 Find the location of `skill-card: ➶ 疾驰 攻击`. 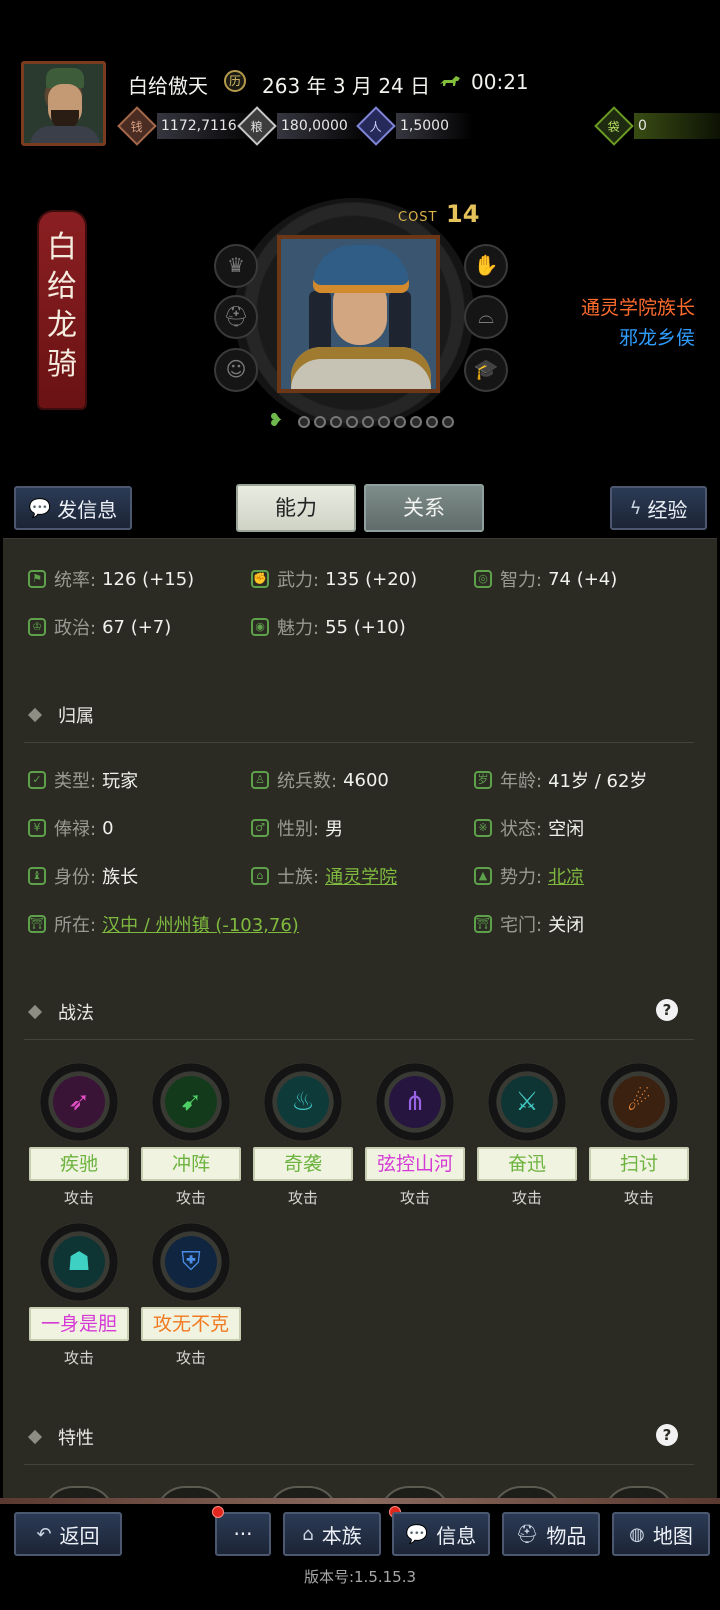

skill-card: ➶ 疾驰 攻击 is located at coordinates (79, 1135).